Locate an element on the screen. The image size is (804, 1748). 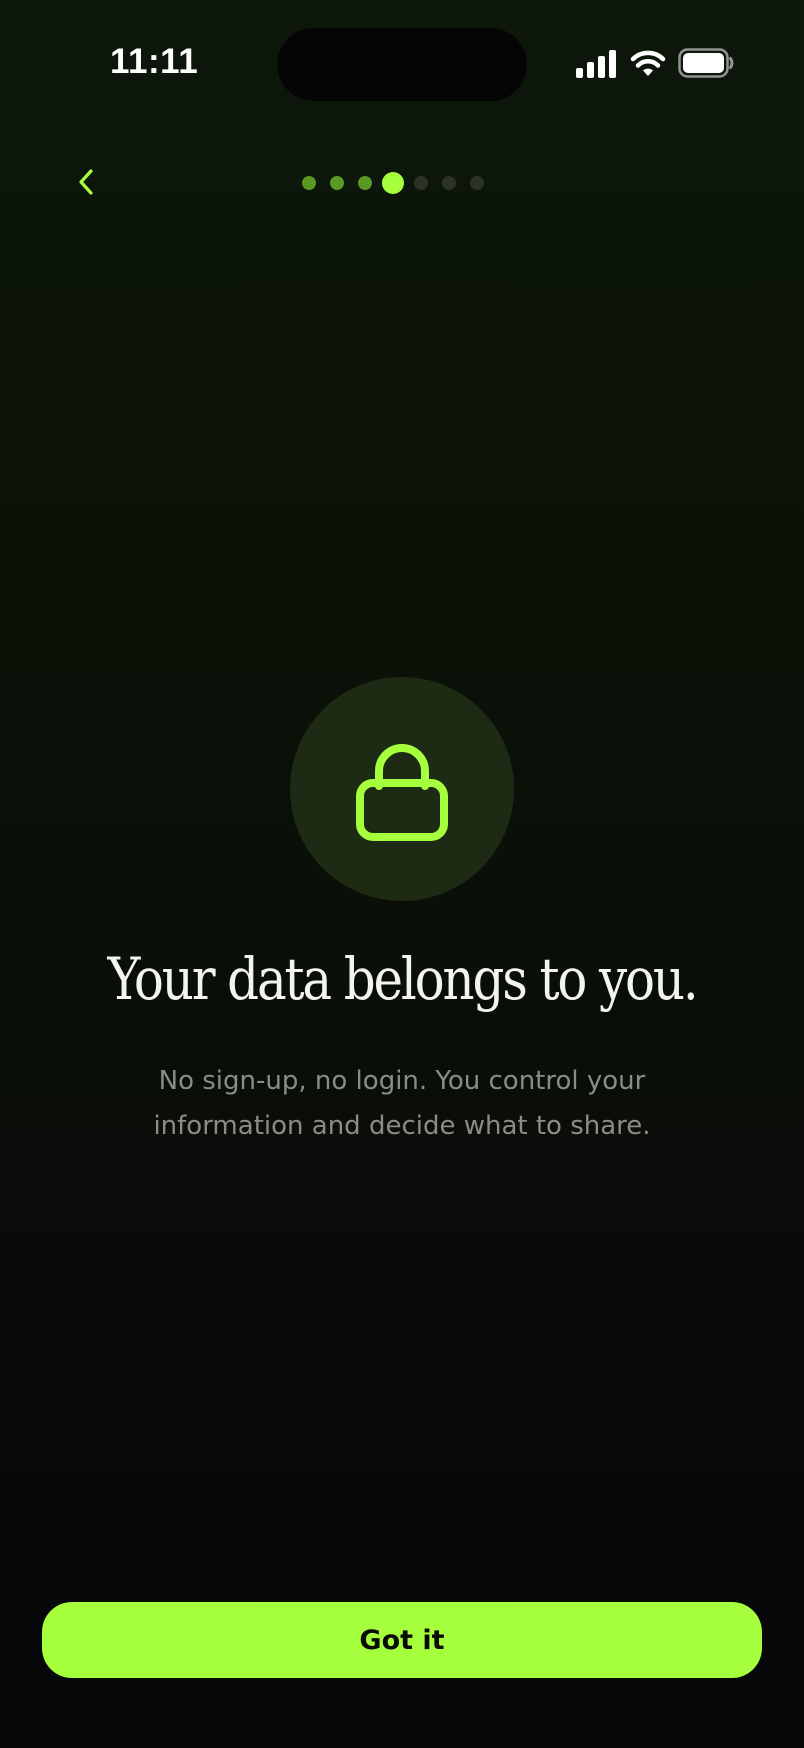
subtitle-line-2: information and decide what to share. is located at coordinates (402, 1126).